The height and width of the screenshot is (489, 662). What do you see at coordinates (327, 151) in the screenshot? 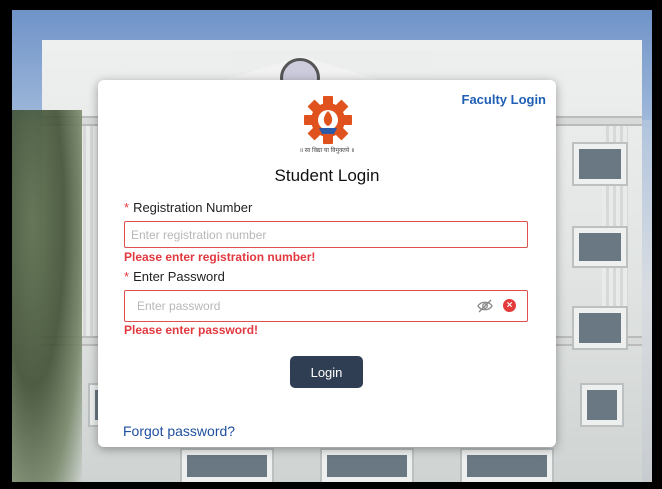
I see `logo-motto: ॥ सा विद्या या विमुक्तये ॥` at bounding box center [327, 151].